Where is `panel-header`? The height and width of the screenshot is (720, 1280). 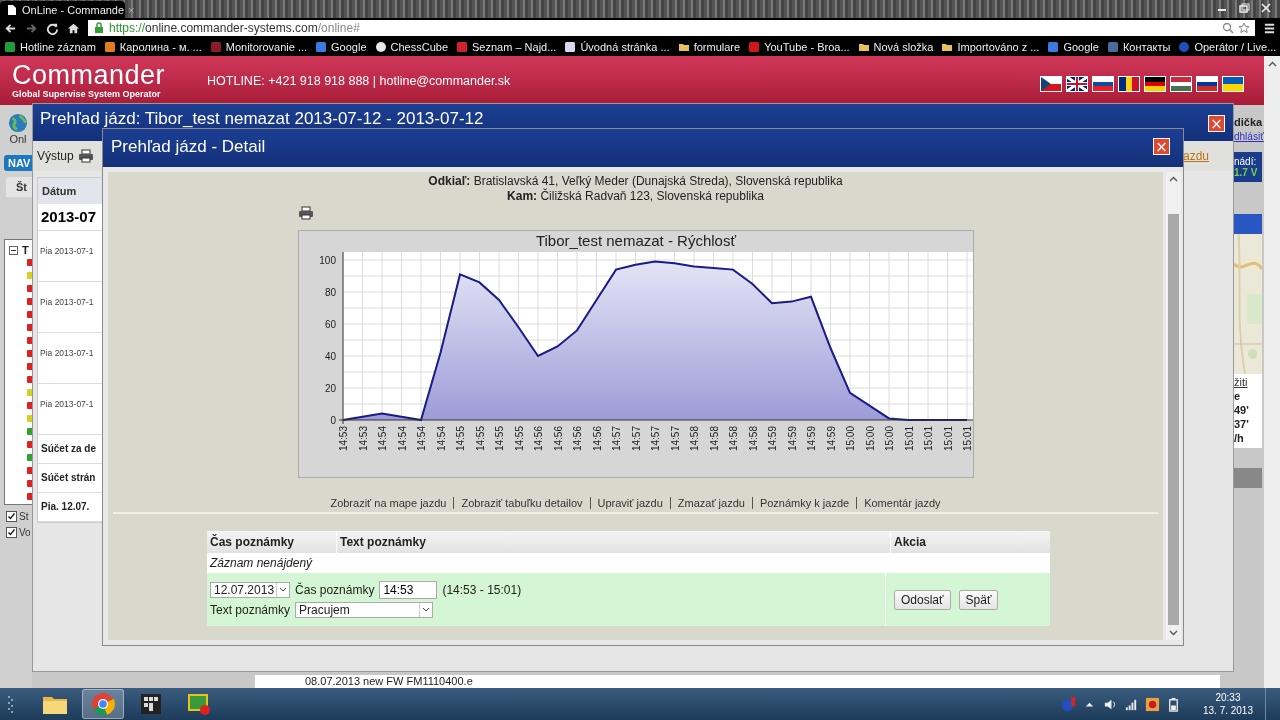 panel-header is located at coordinates (1248, 478).